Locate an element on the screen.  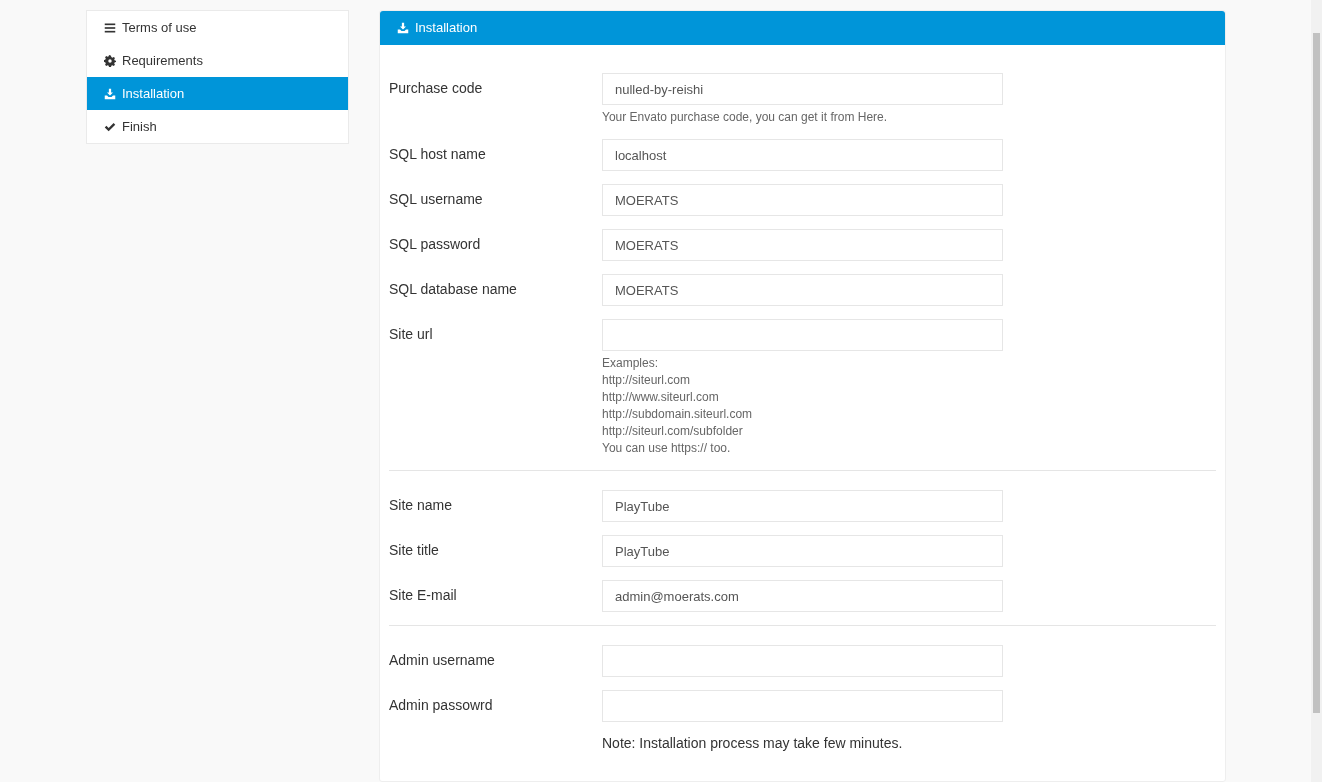
sidebar-item: Finish is located at coordinates (217, 126).